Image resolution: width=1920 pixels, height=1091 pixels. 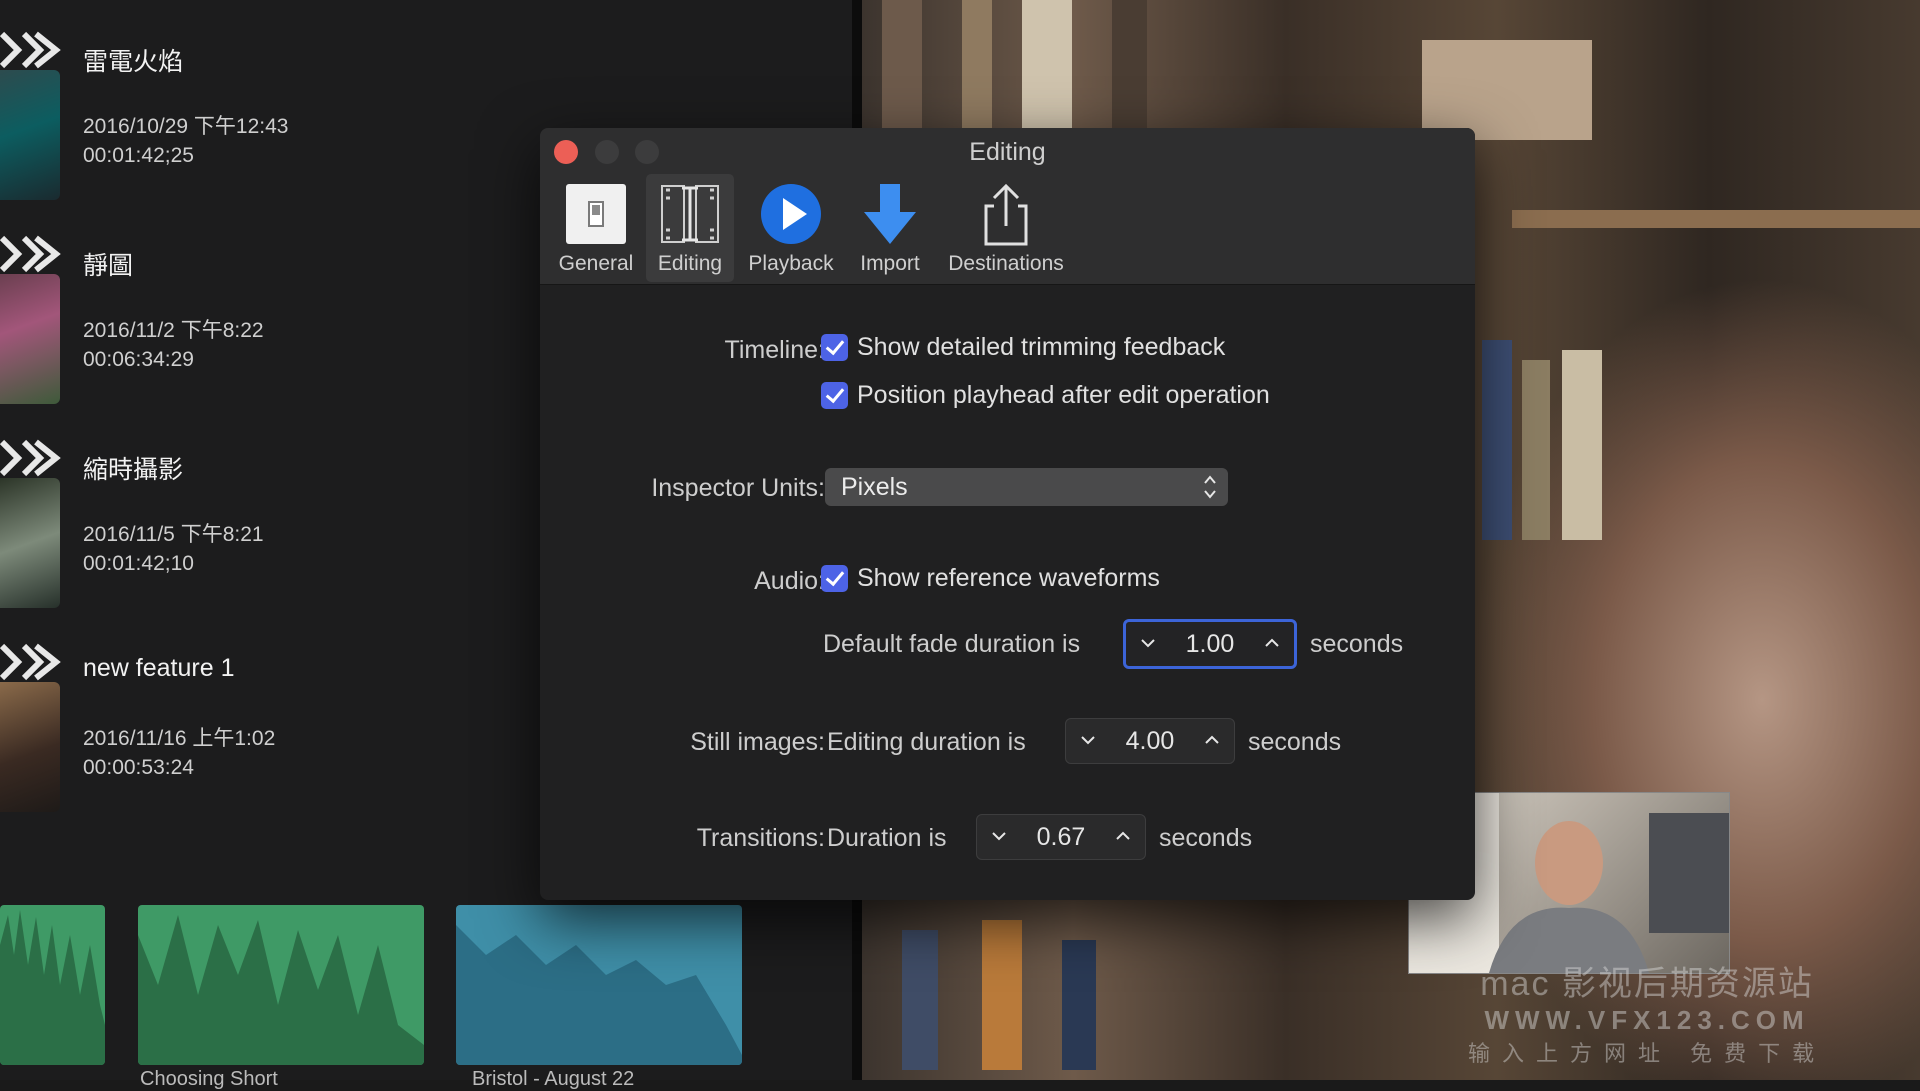 I want to click on event-name: 靜圖, so click(x=108, y=266).